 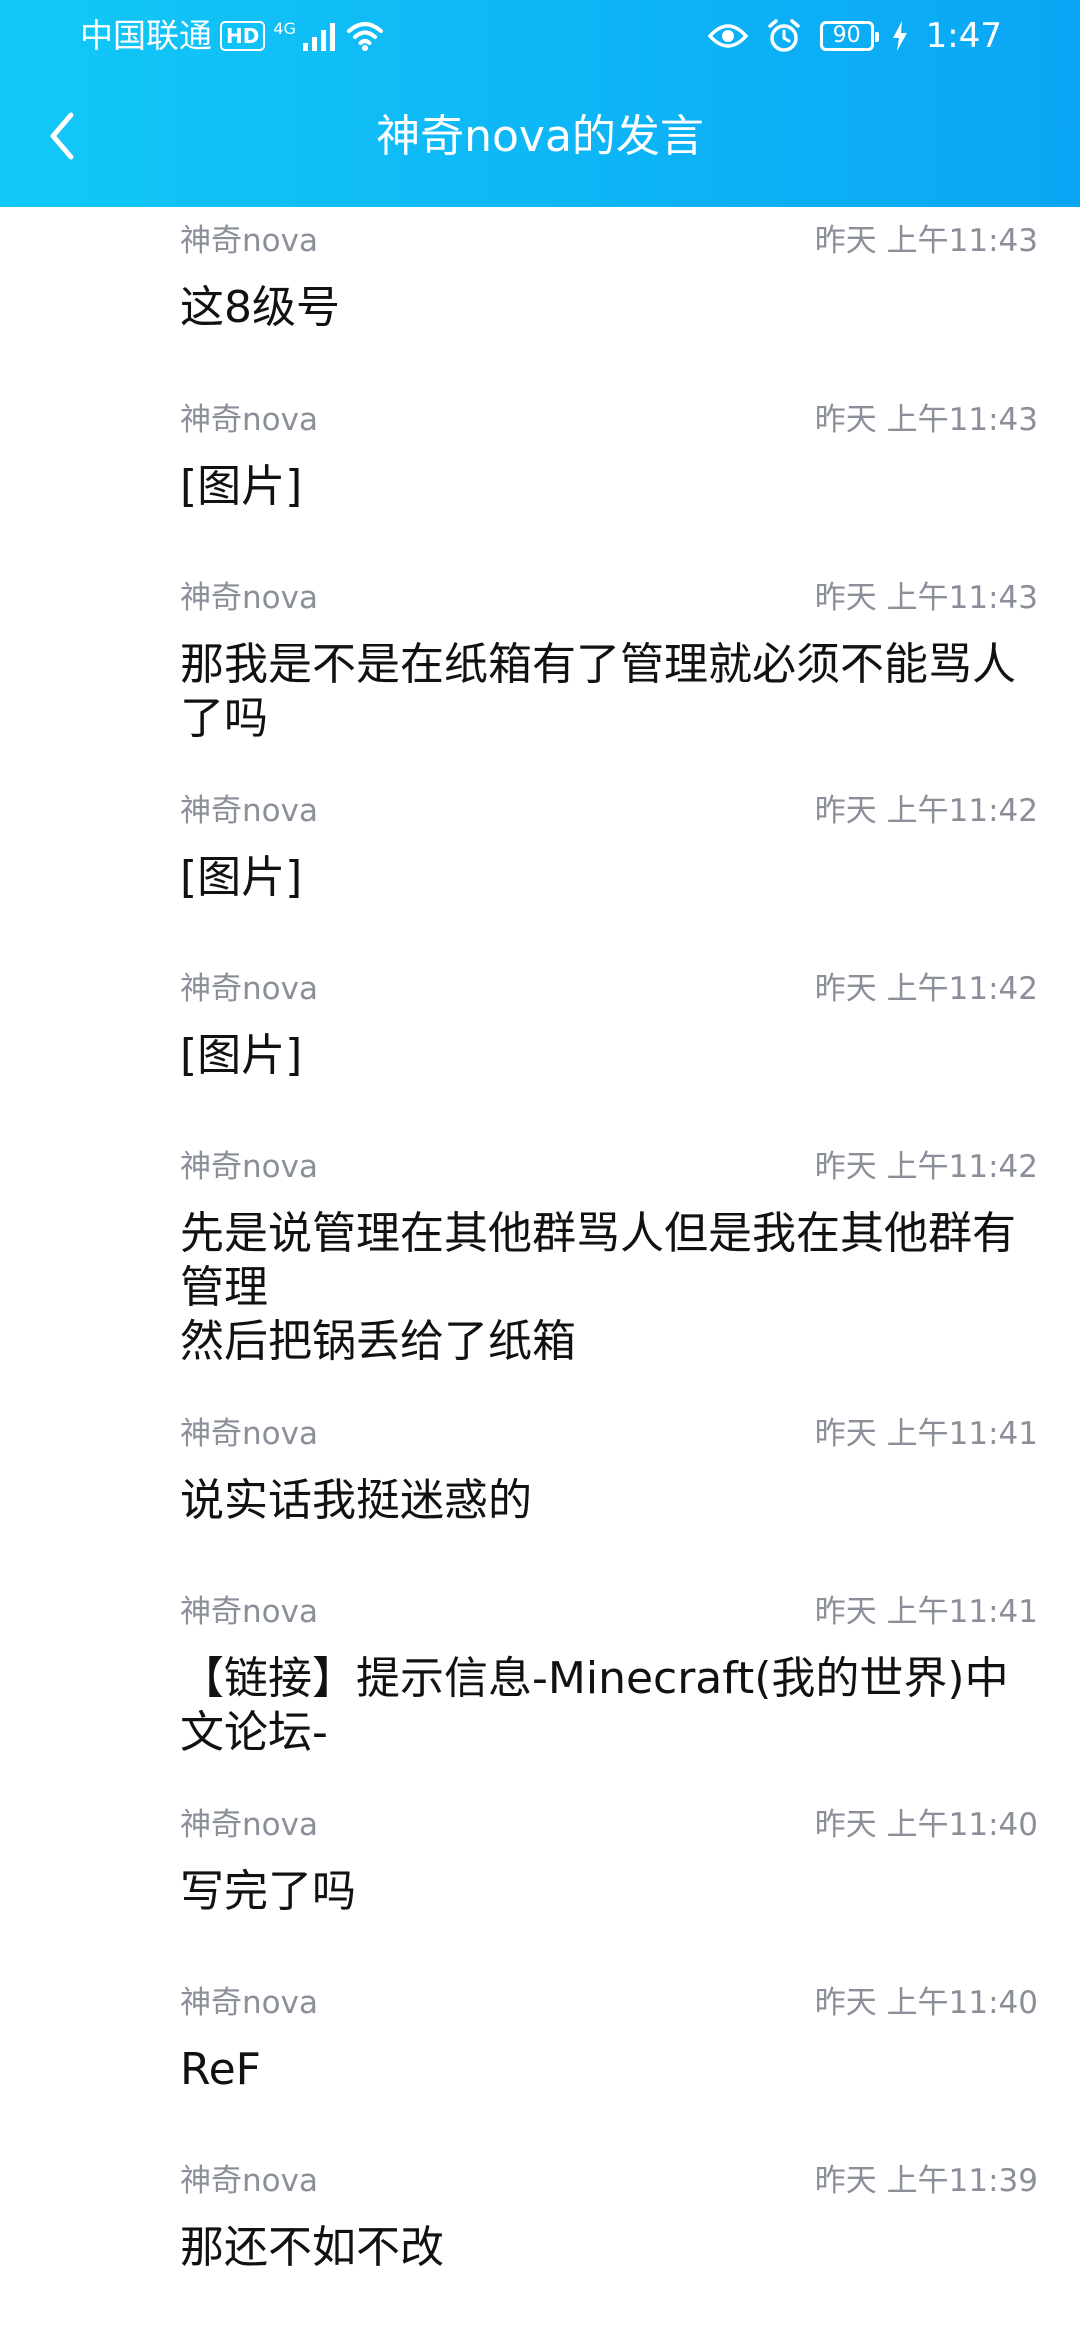 I want to click on status-icons: 90 1:47, so click(x=854, y=36).